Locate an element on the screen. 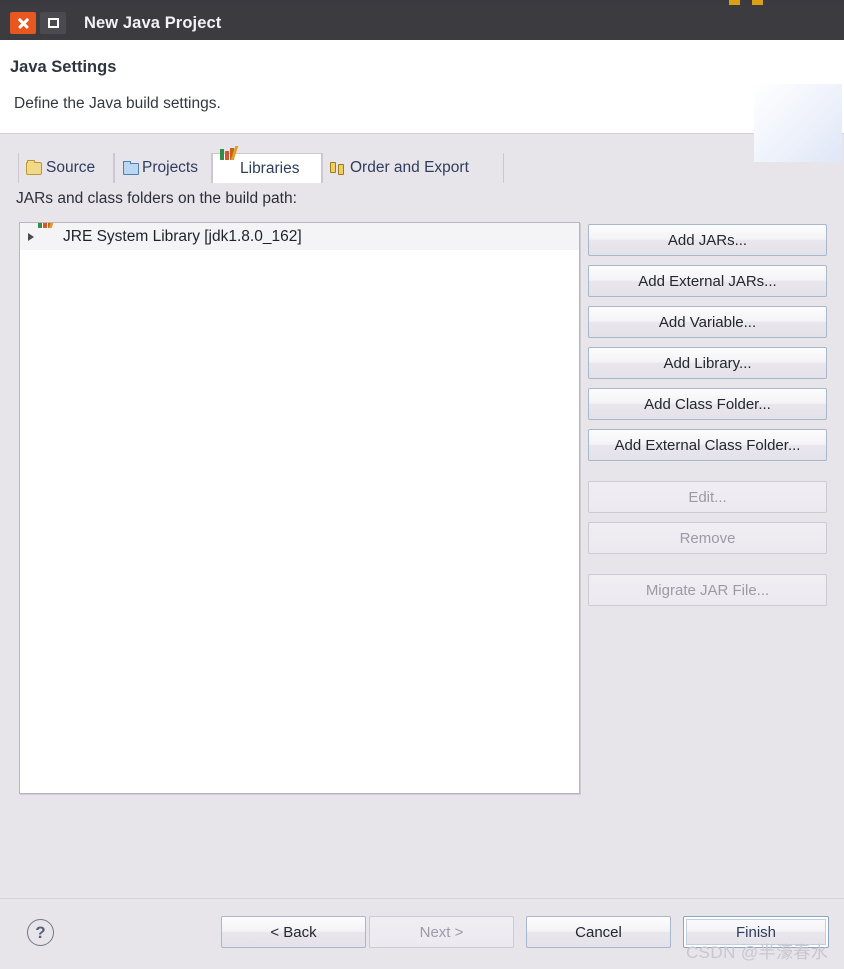 The image size is (844, 969). maximize-square-glyph is located at coordinates (53, 23).